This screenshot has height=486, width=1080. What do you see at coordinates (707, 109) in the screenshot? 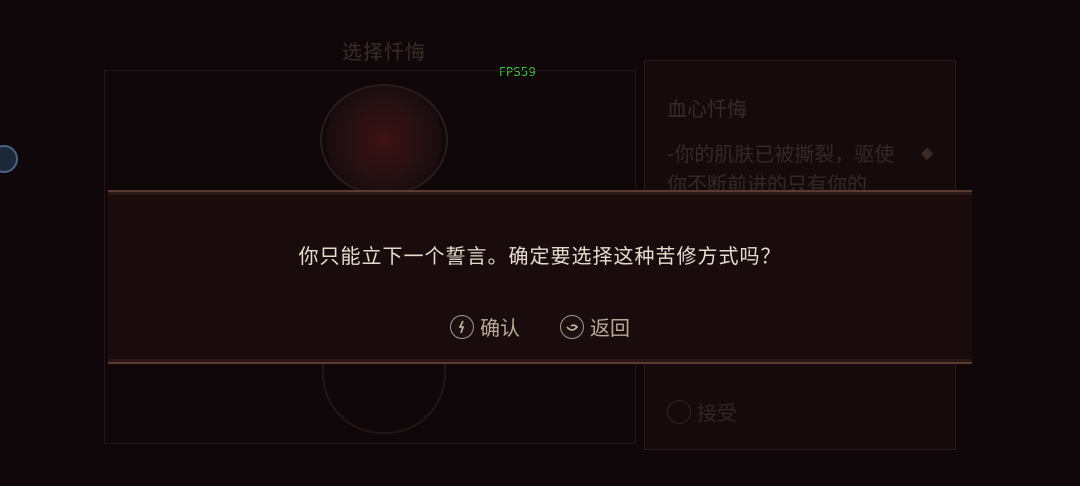
I see `penance-title: 血心忏悔` at bounding box center [707, 109].